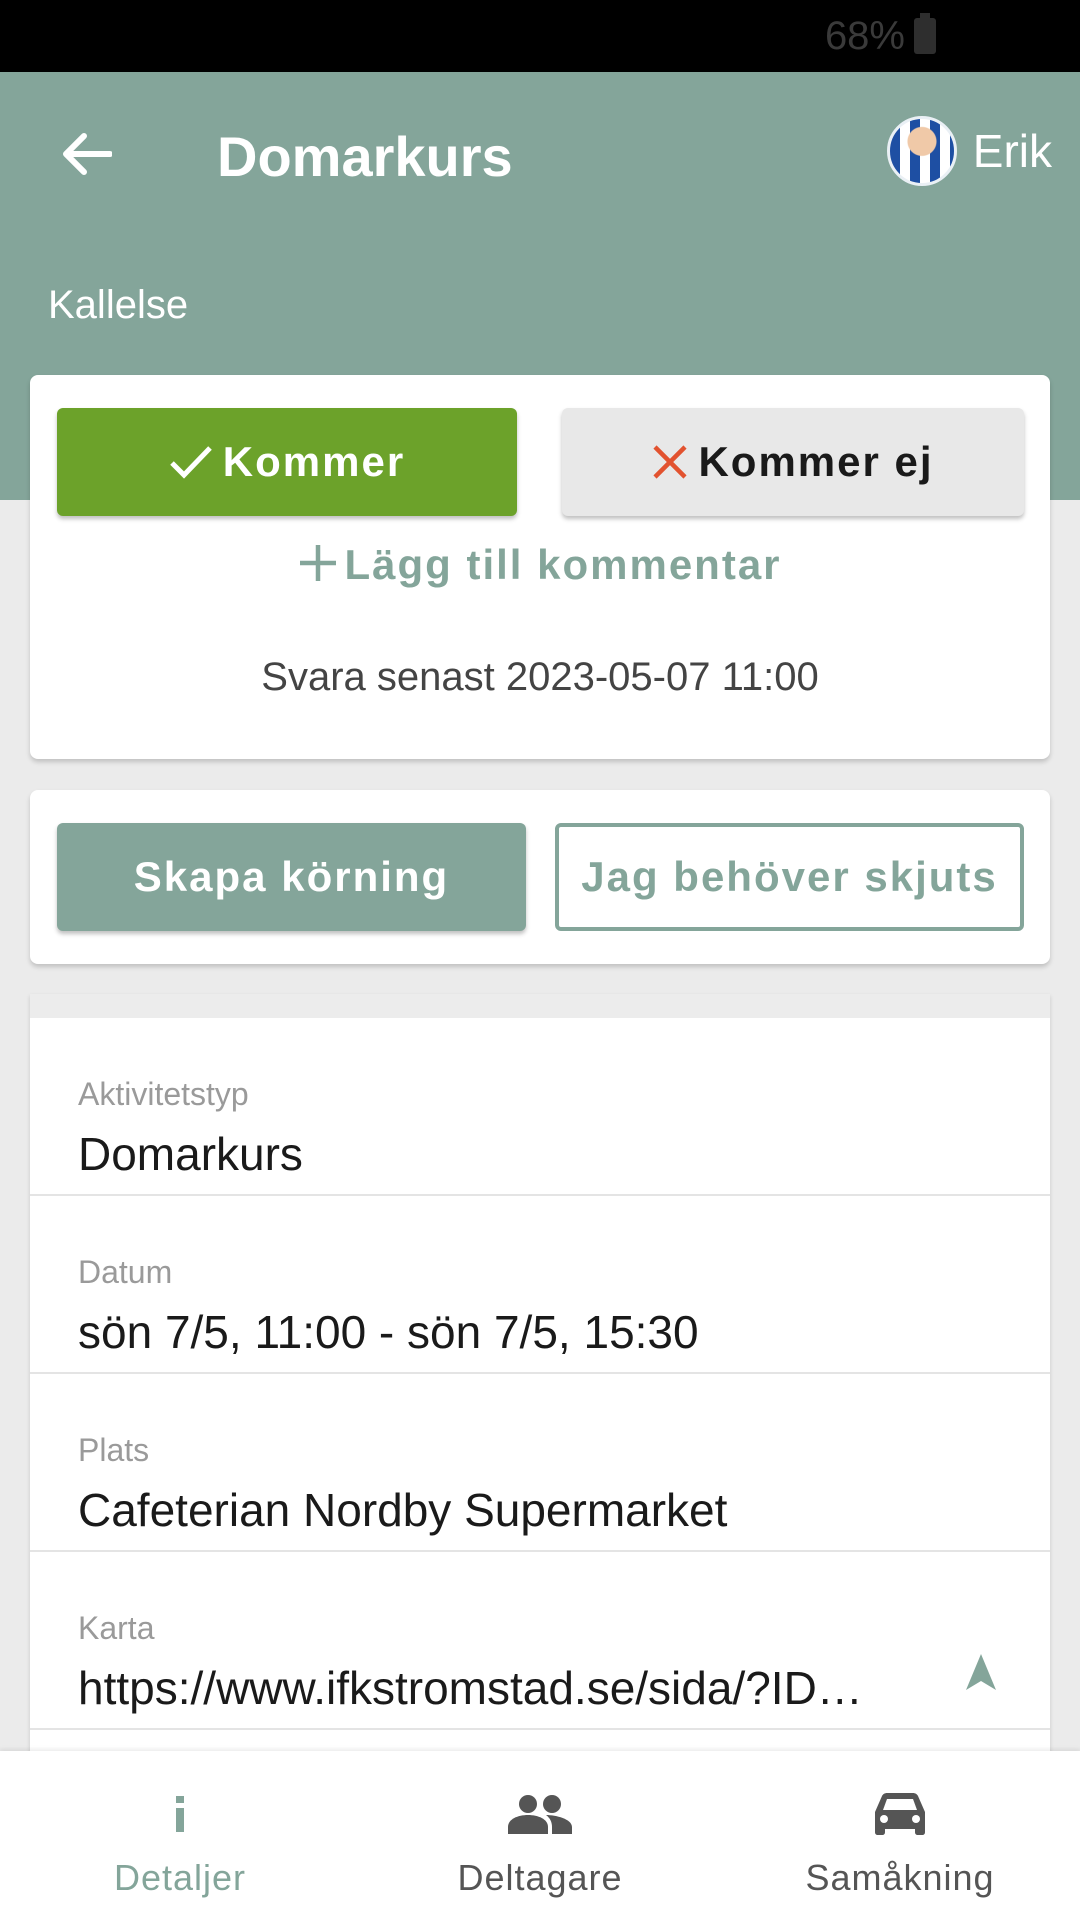  What do you see at coordinates (540, 1814) in the screenshot?
I see `people-icon` at bounding box center [540, 1814].